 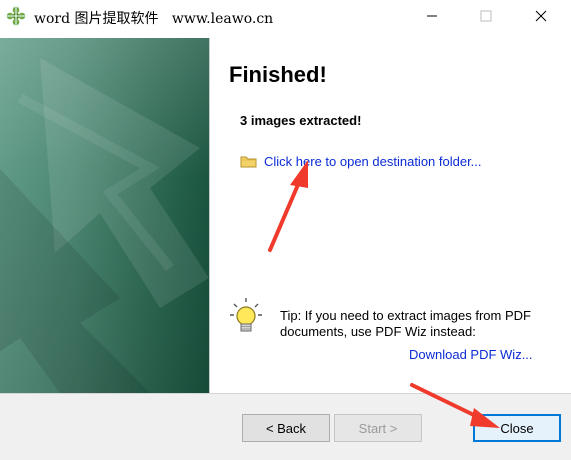 I want to click on title-bar: word 图片提取软件 www.leawo.cn, so click(x=285, y=16).